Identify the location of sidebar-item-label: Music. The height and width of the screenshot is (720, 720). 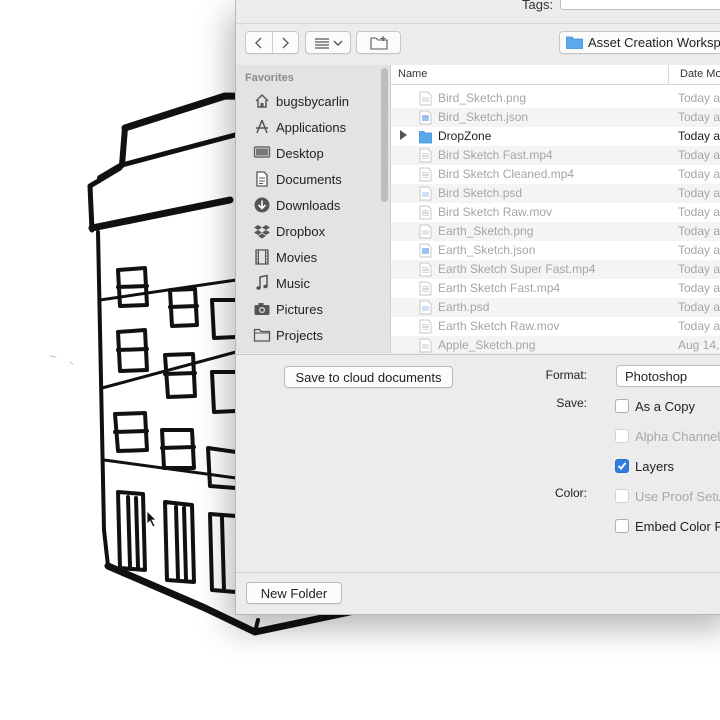
(293, 283).